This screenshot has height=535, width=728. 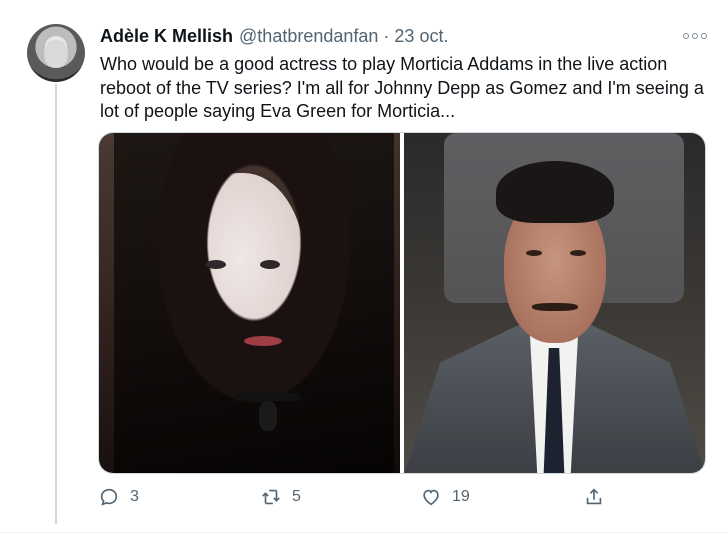 I want to click on author-handle: @thatbrendanfan, so click(x=308, y=36).